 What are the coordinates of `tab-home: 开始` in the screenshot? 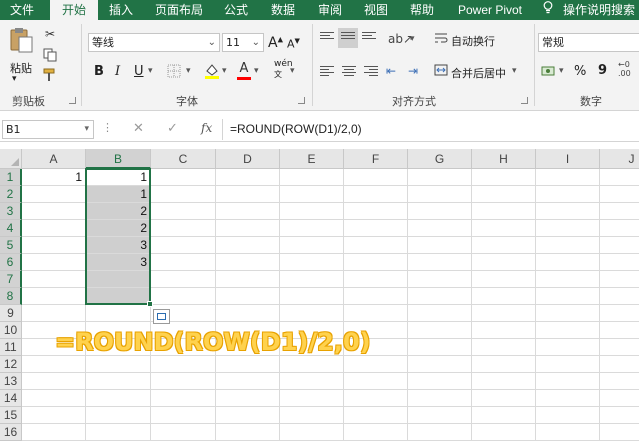 It's located at (74, 10).